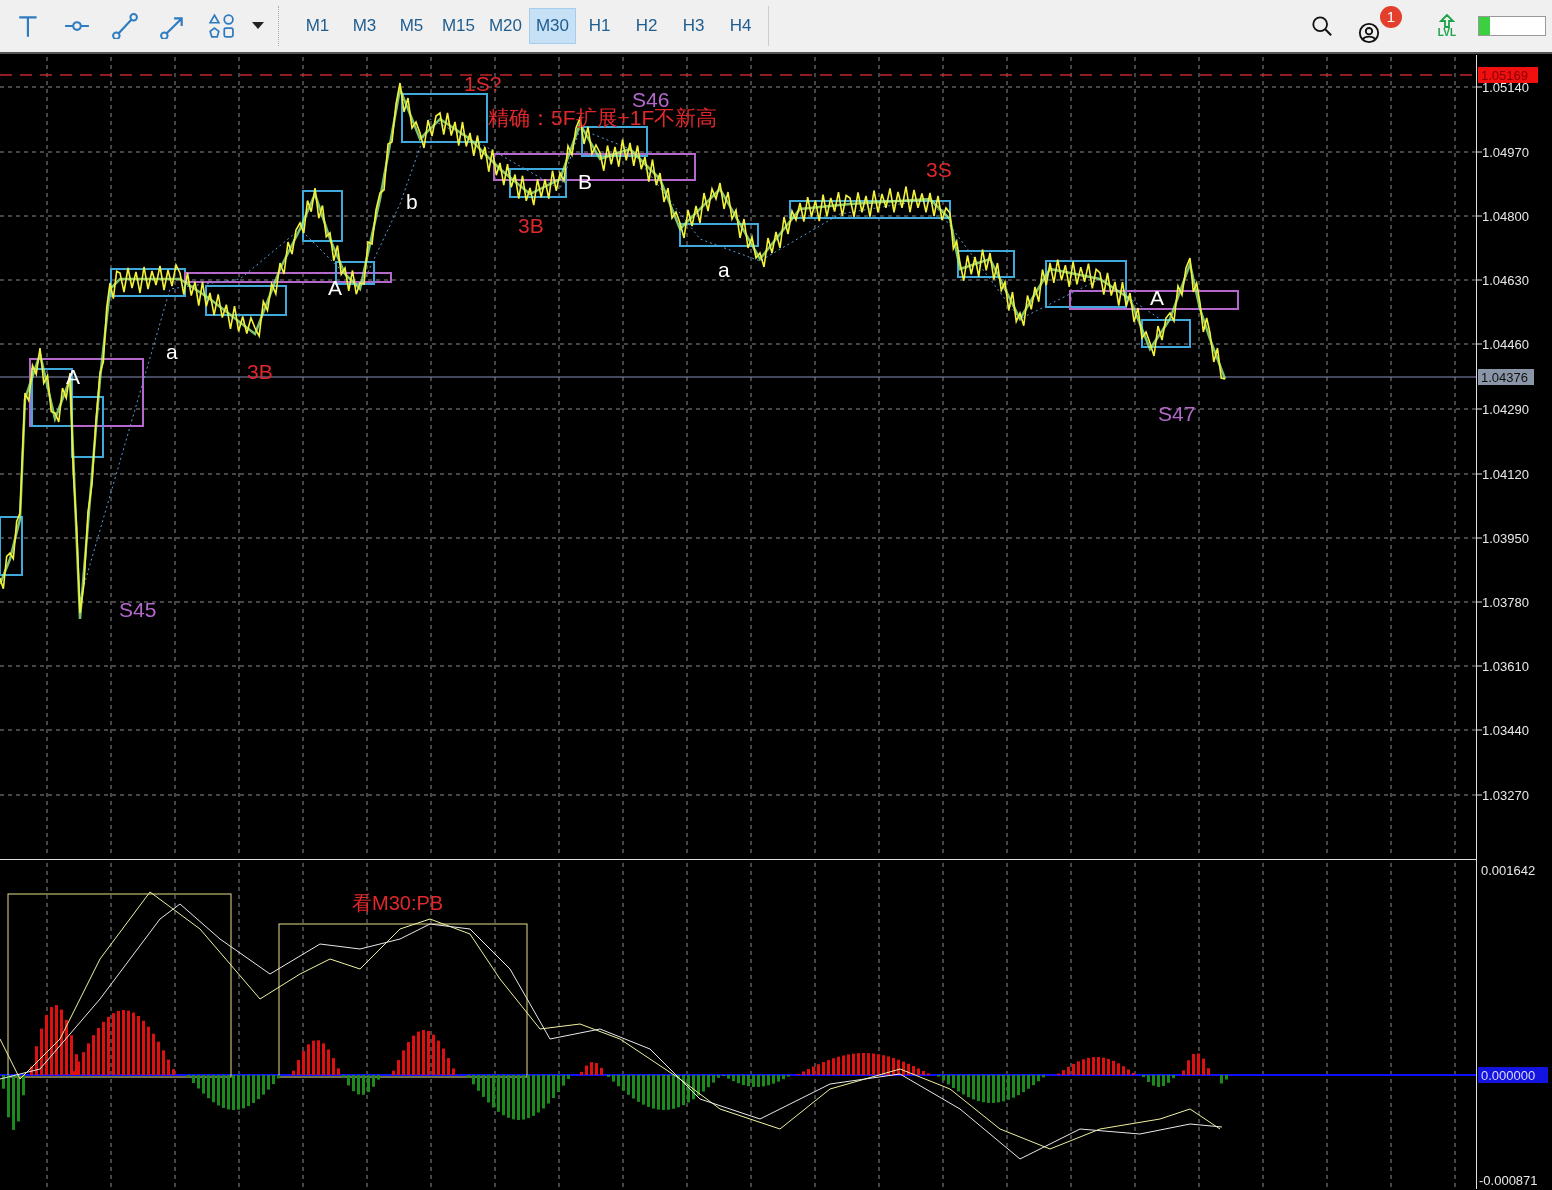  I want to click on up-arrow-icon, so click(1446, 21).